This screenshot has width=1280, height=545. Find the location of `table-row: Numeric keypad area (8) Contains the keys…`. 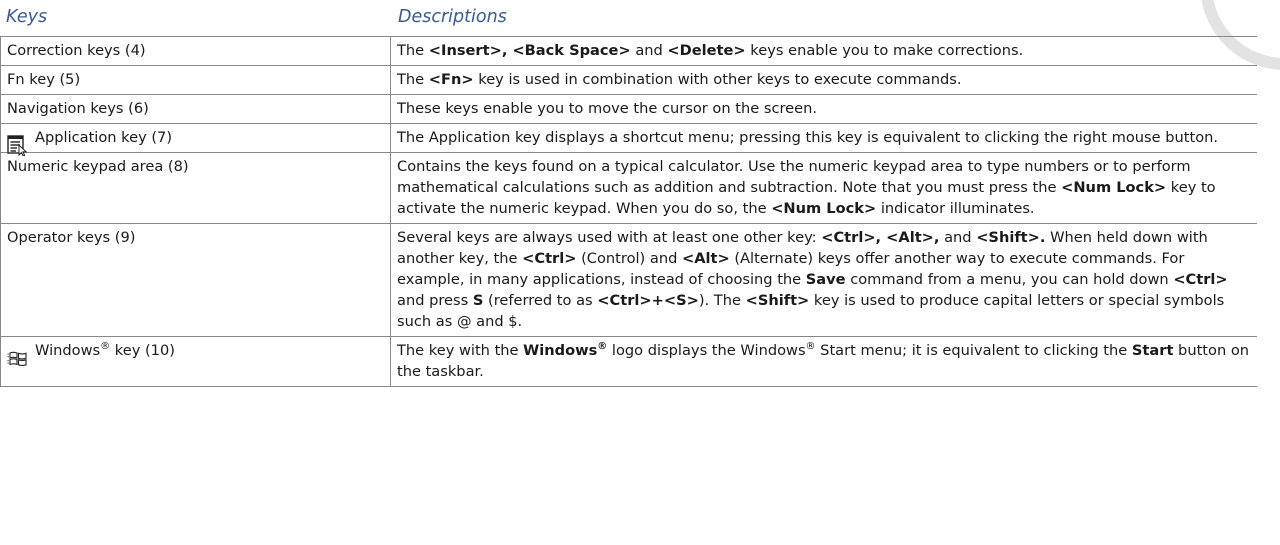

table-row: Numeric keypad area (8) Contains the keys… is located at coordinates (628, 188).